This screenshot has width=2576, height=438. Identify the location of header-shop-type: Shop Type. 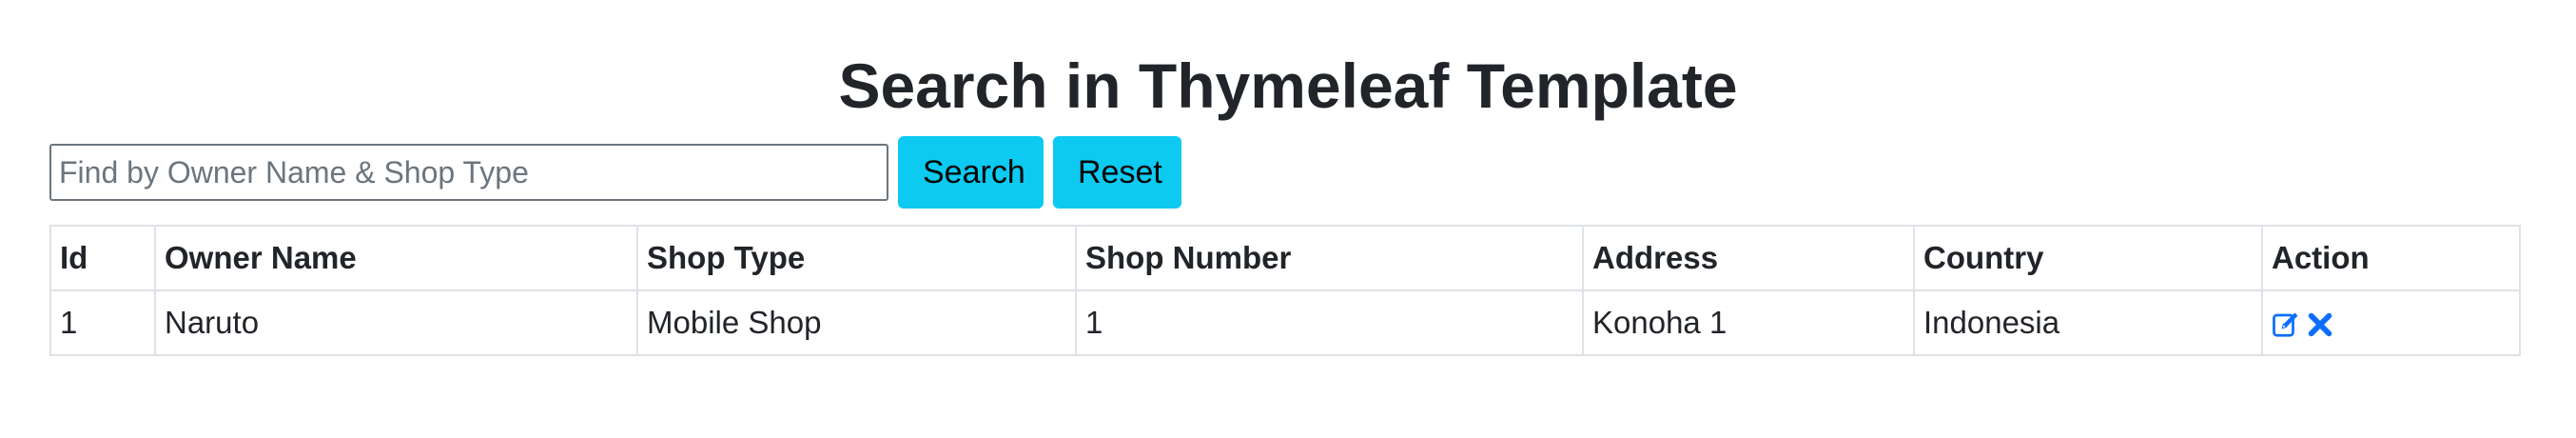
(857, 258).